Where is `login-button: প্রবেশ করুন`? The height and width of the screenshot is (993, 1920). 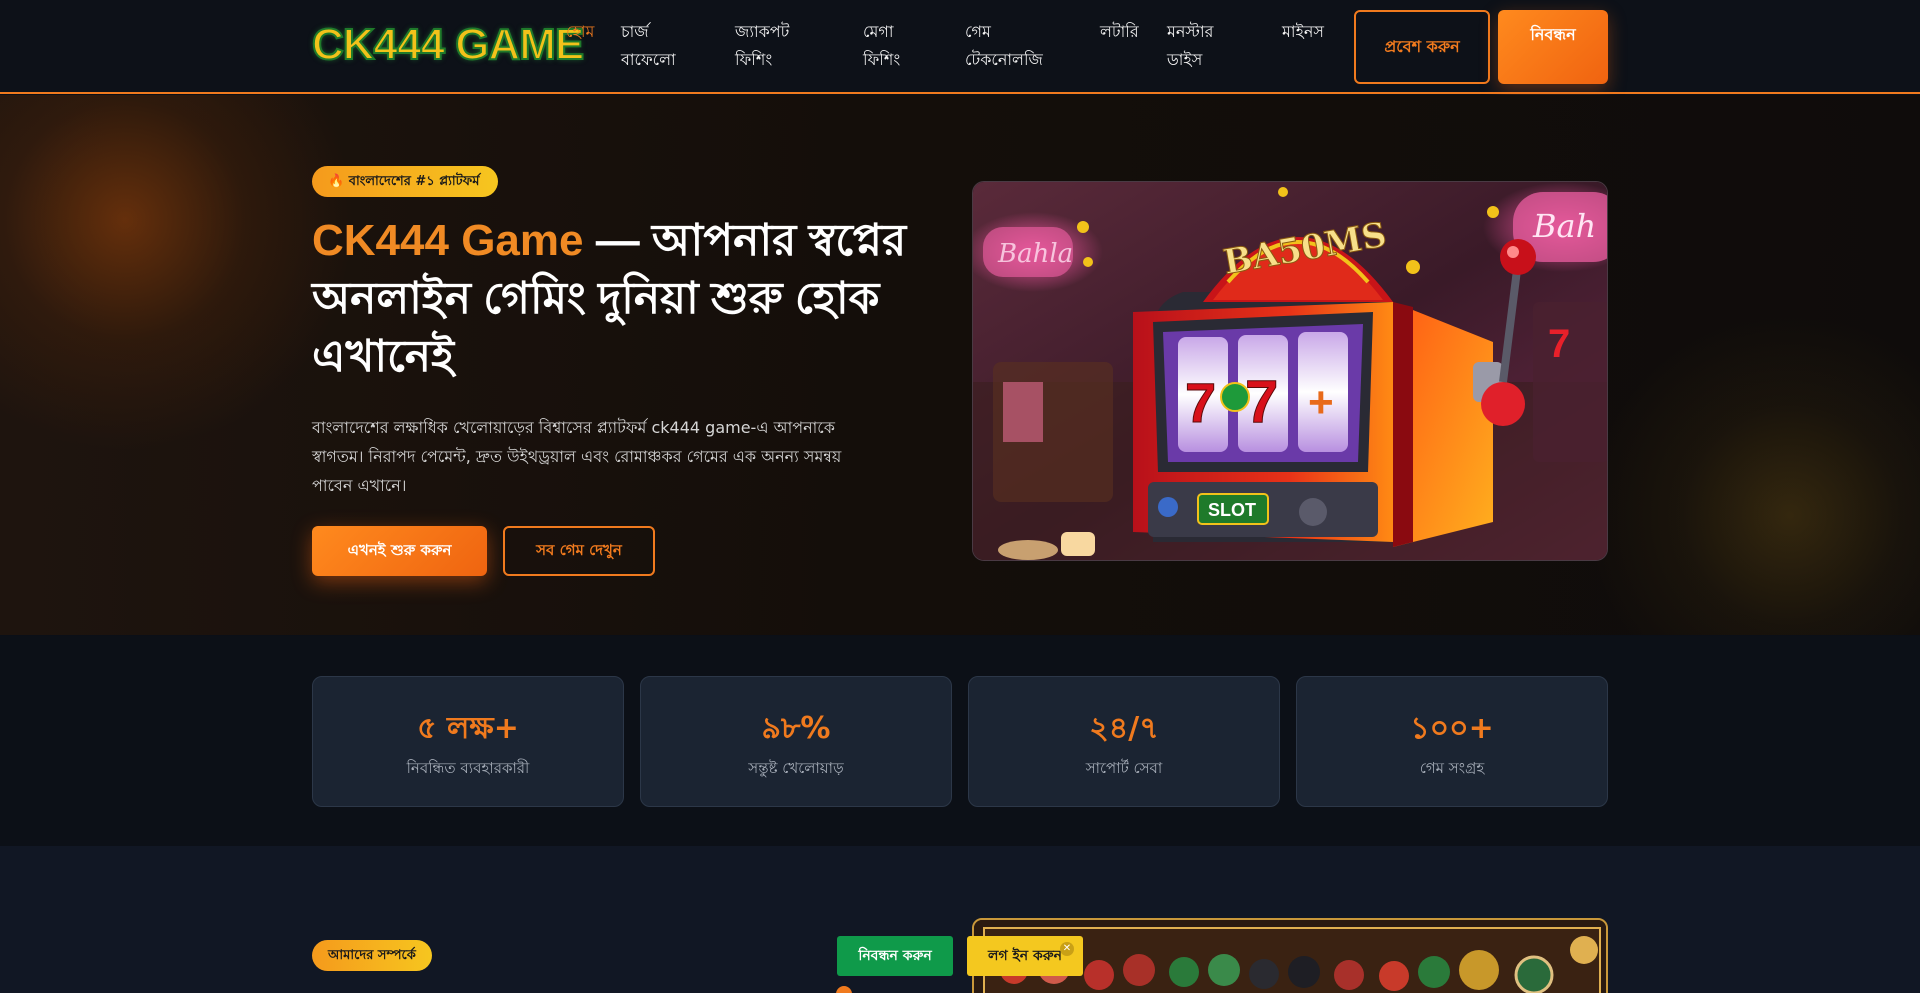
login-button: প্রবেশ করুন is located at coordinates (1422, 47).